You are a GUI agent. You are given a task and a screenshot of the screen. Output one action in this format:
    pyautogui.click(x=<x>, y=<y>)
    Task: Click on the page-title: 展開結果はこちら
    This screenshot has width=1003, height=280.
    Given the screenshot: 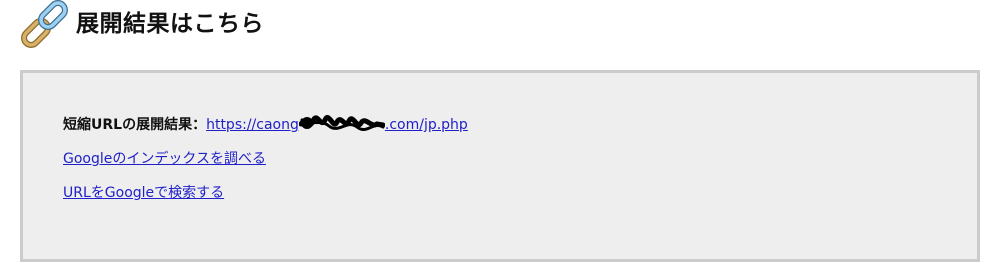 What is the action you would take?
    pyautogui.click(x=170, y=24)
    